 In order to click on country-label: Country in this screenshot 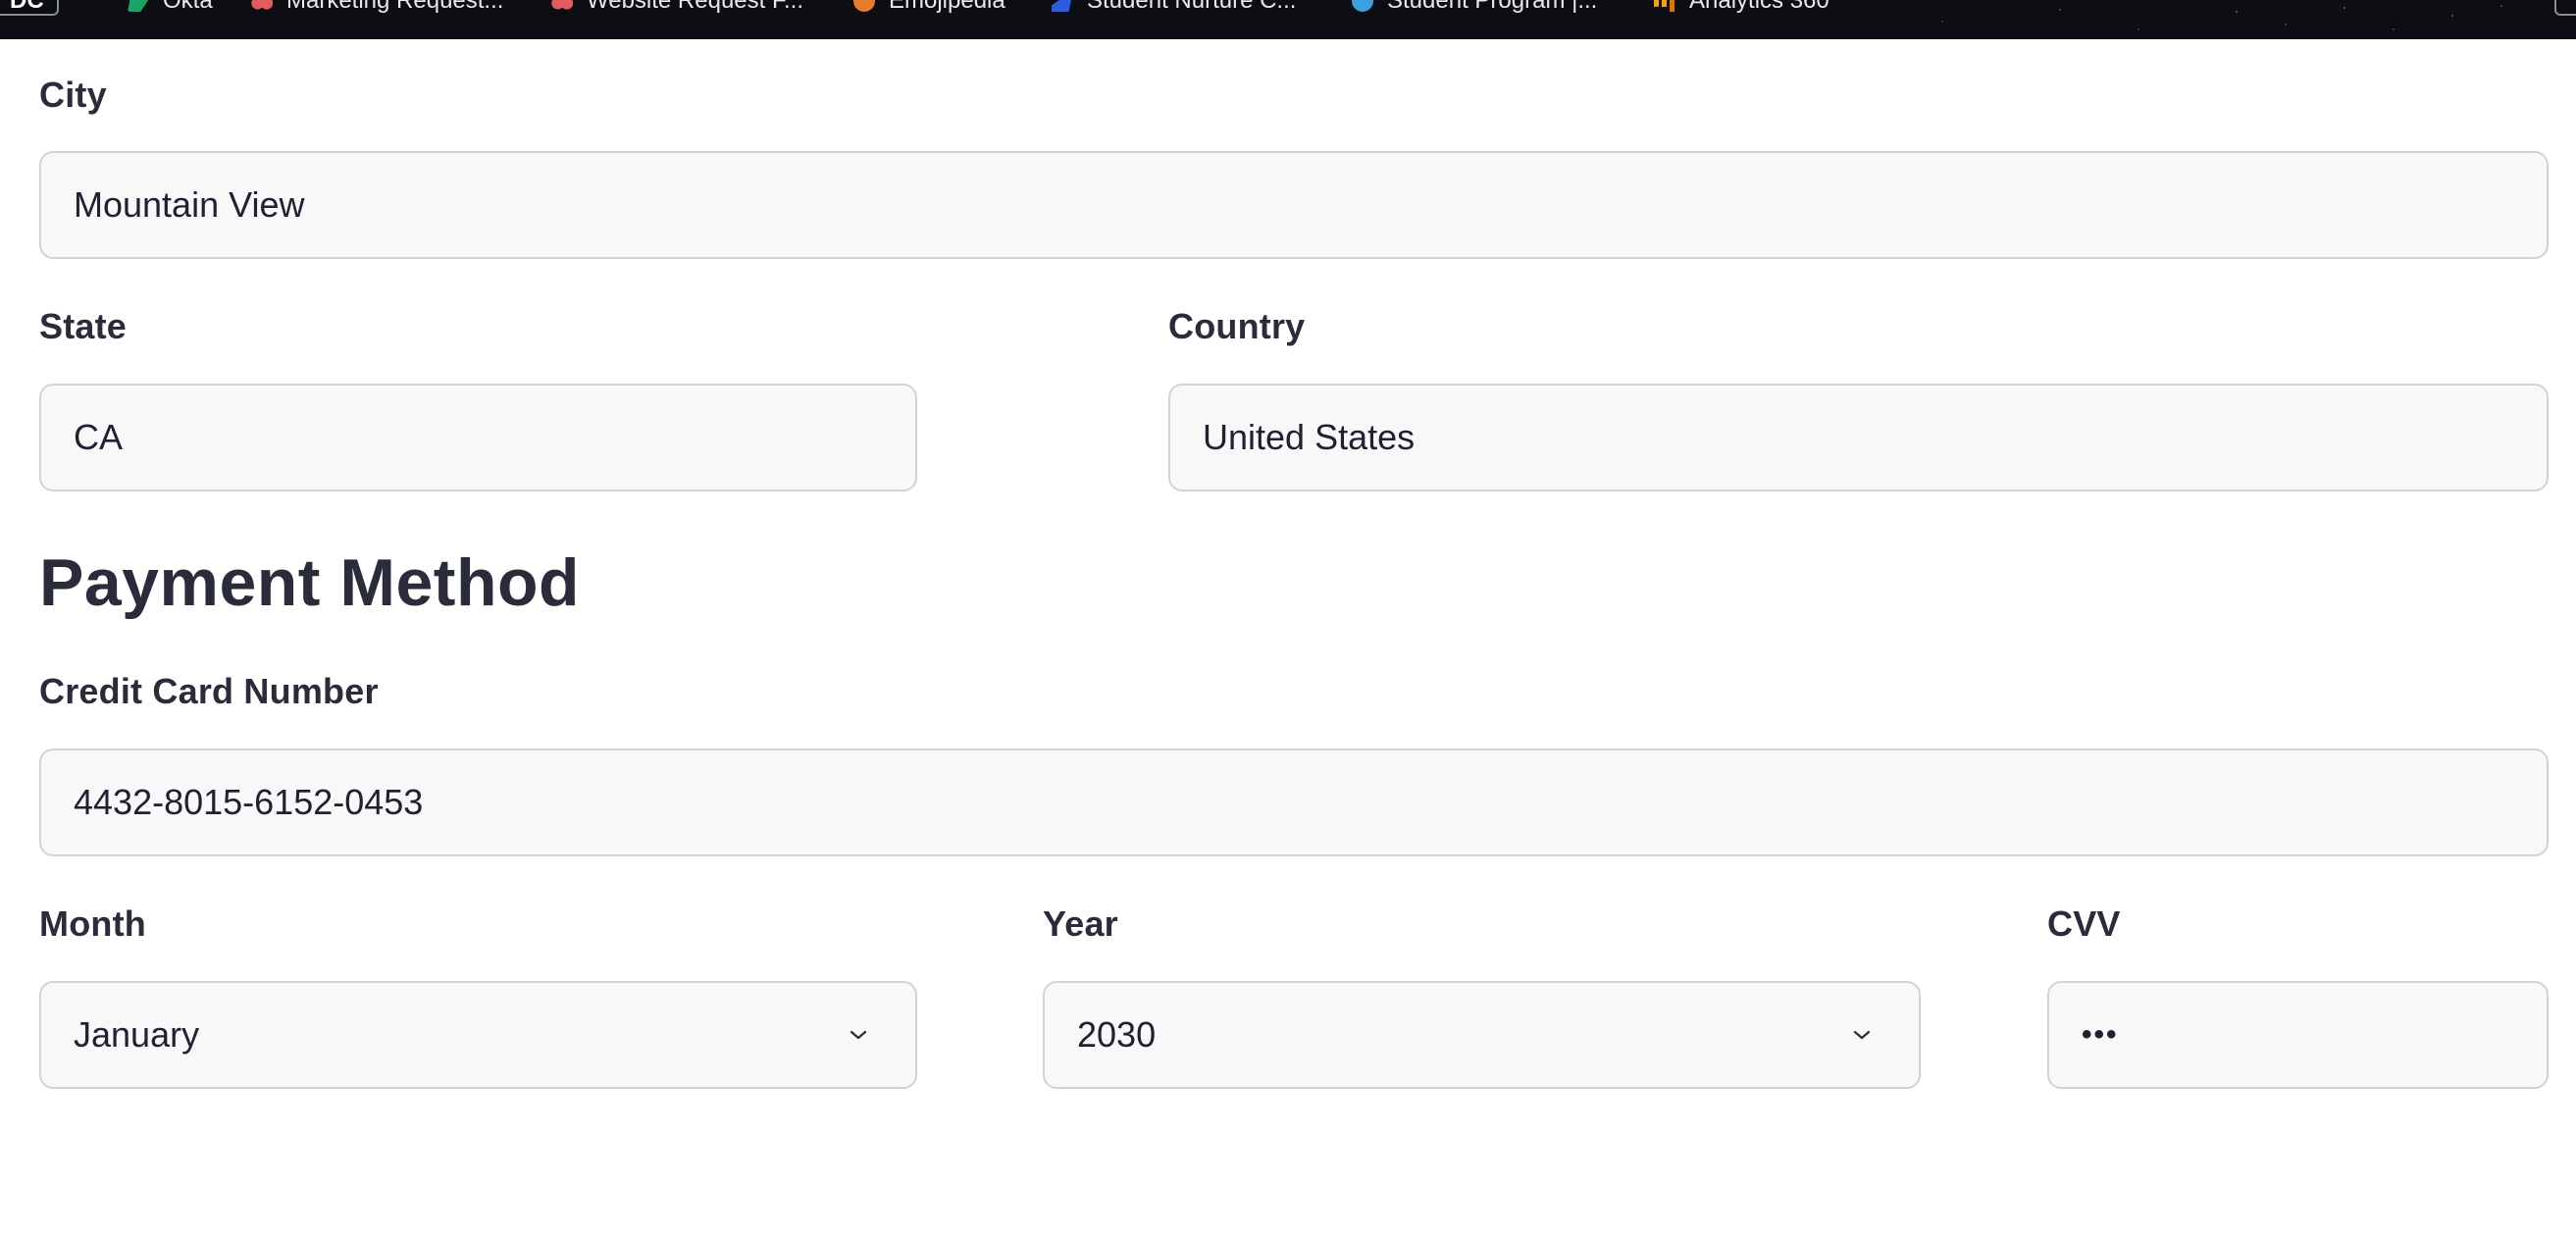, I will do `click(1237, 326)`.